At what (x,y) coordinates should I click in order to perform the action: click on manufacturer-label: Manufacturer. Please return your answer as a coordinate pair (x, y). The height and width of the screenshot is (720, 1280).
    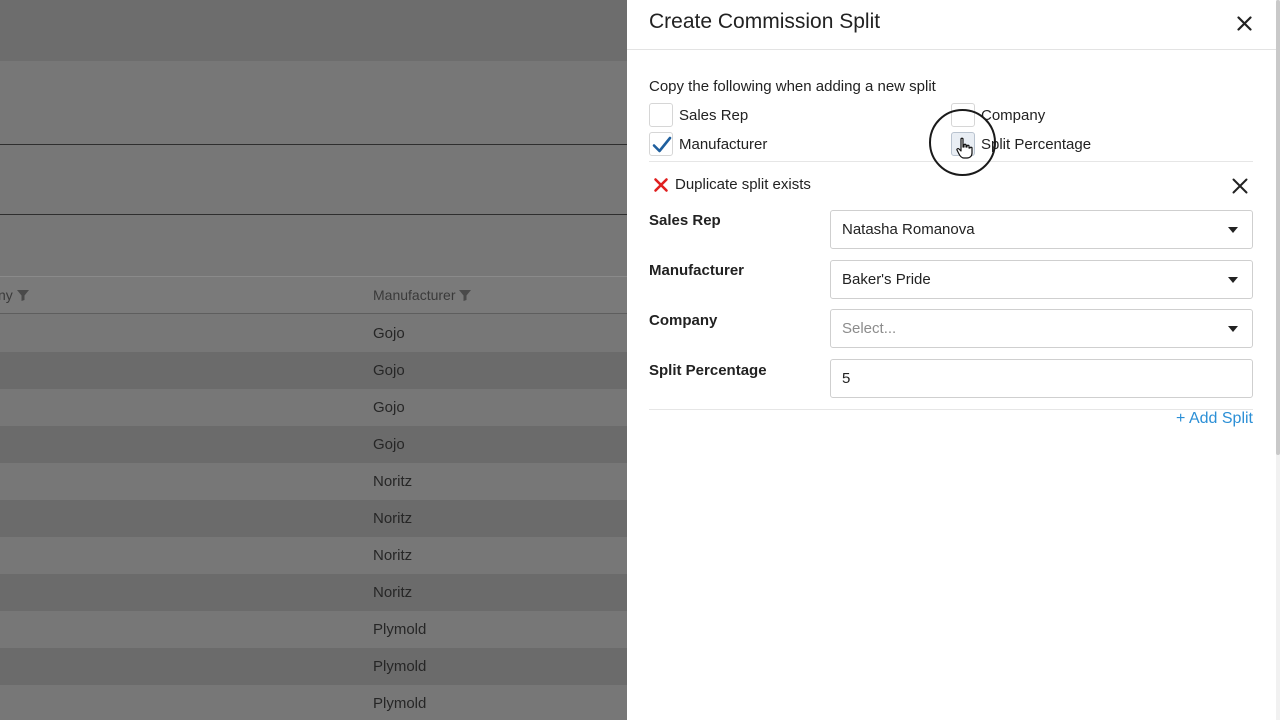
    Looking at the image, I should click on (697, 270).